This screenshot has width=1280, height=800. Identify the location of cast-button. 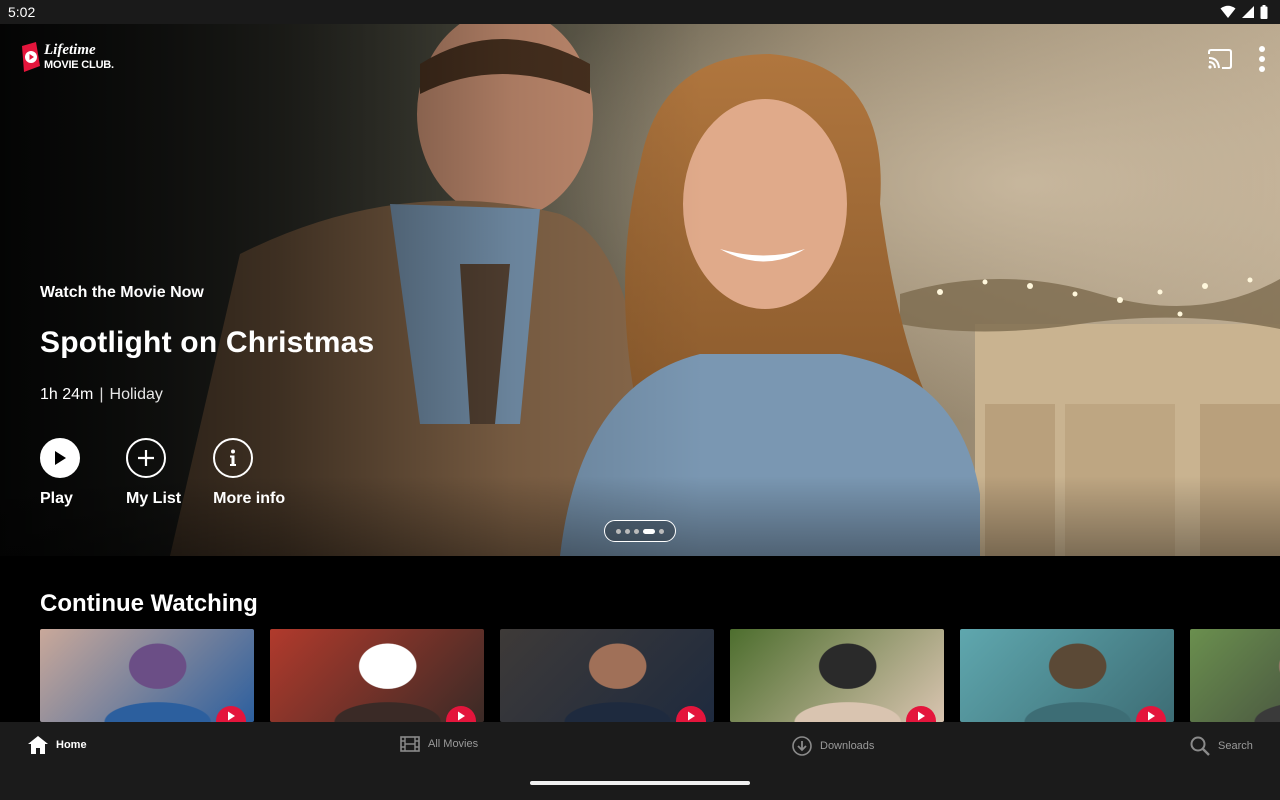
(1220, 59).